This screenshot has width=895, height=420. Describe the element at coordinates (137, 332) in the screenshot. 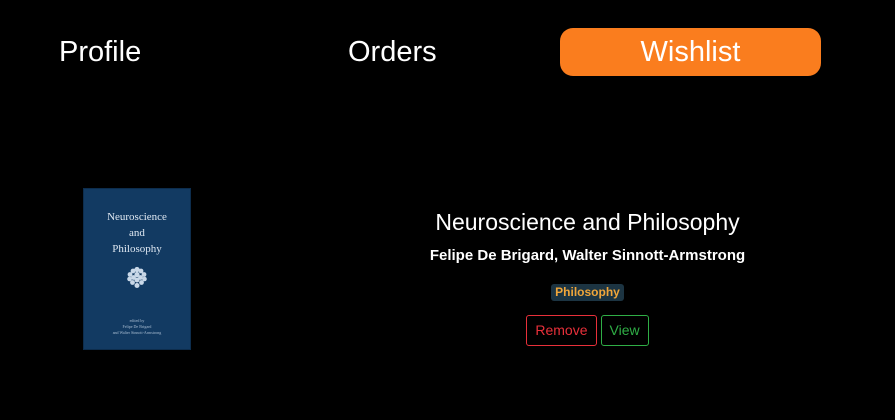

I see `cover-credit-line: and Walter Sinnott-Armstrong` at that location.